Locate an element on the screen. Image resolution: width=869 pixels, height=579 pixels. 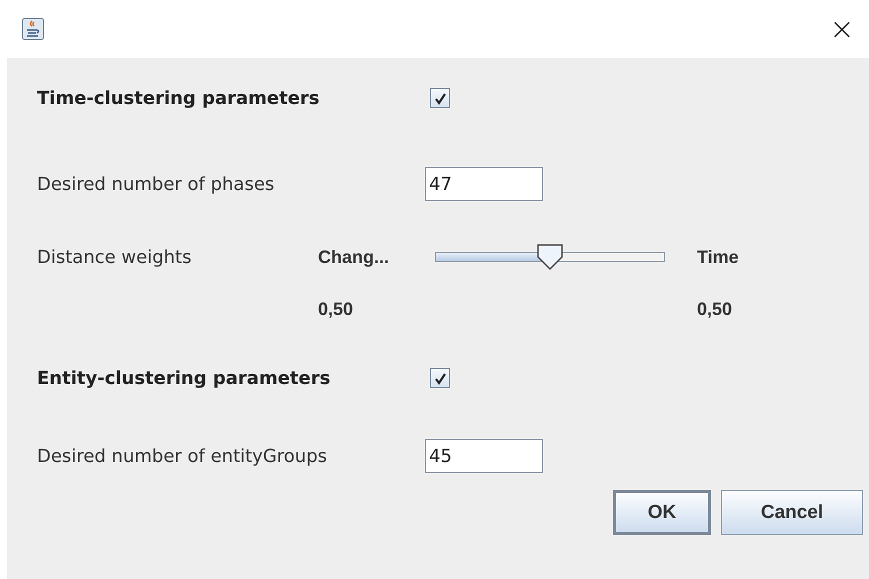
slider is located at coordinates (550, 257).